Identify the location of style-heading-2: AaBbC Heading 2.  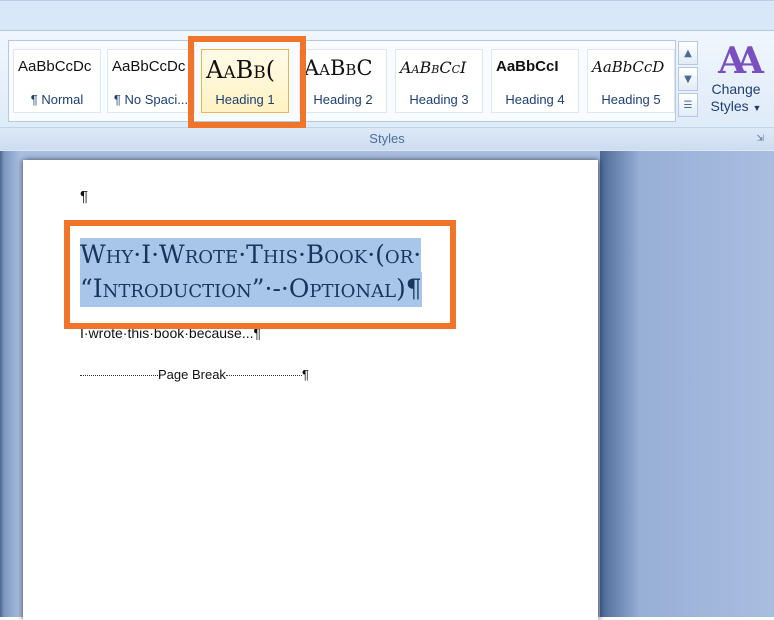
(343, 81).